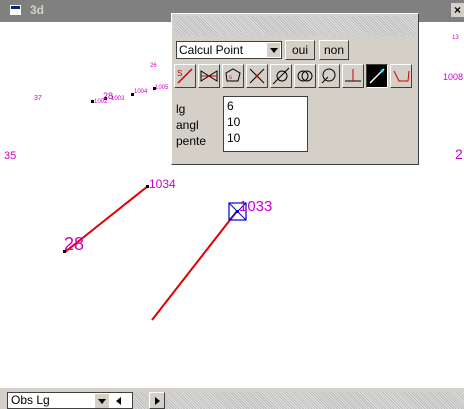 The height and width of the screenshot is (409, 464). Describe the element at coordinates (162, 88) in the screenshot. I see `point-label: 1005` at that location.